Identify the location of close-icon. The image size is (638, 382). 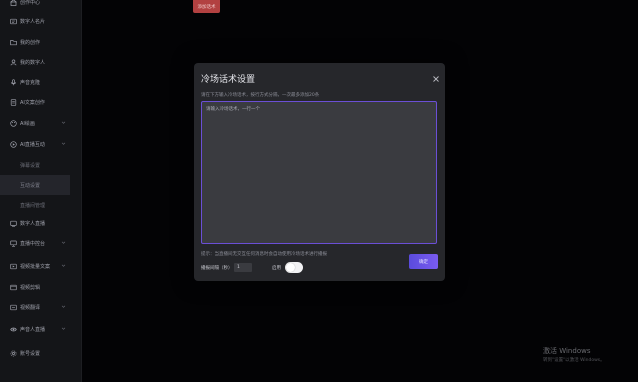
(436, 75).